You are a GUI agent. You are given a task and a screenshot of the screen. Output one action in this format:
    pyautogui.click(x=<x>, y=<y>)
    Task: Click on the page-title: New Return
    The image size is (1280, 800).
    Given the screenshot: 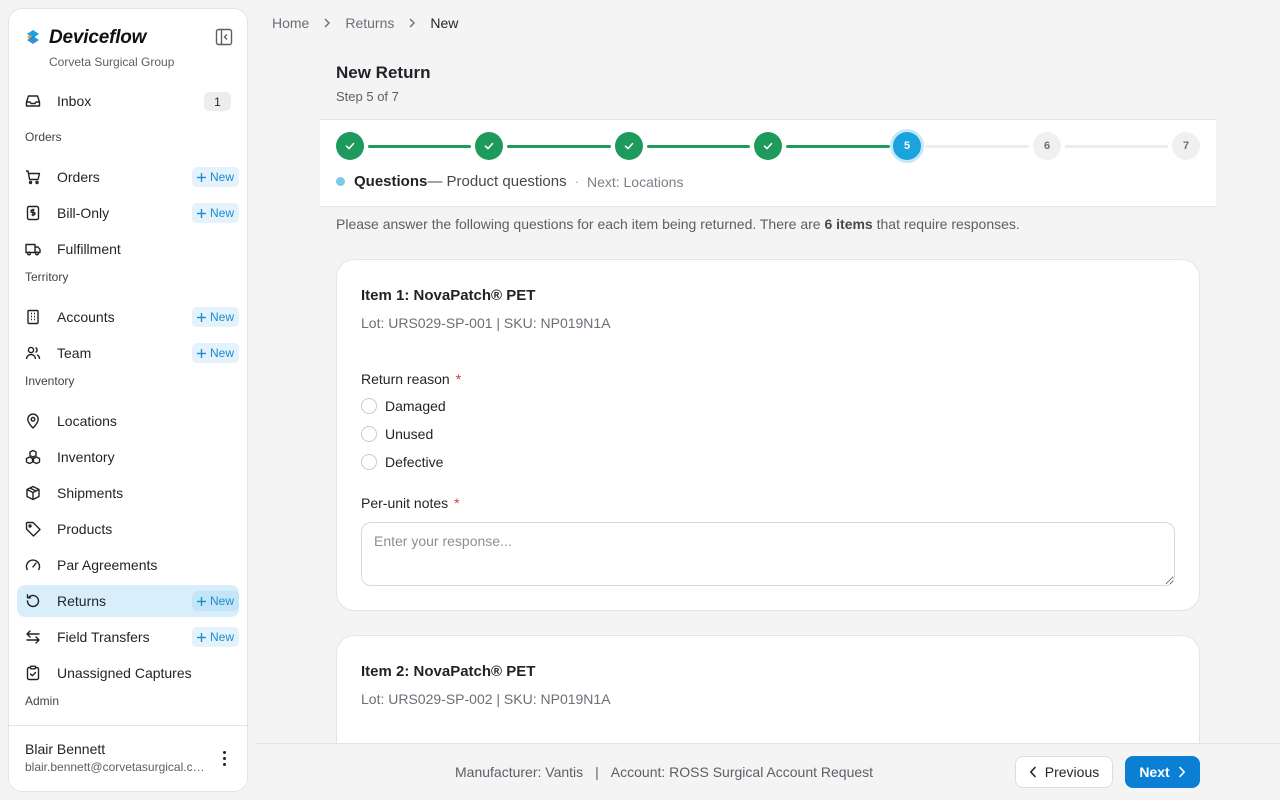 What is the action you would take?
    pyautogui.click(x=383, y=72)
    